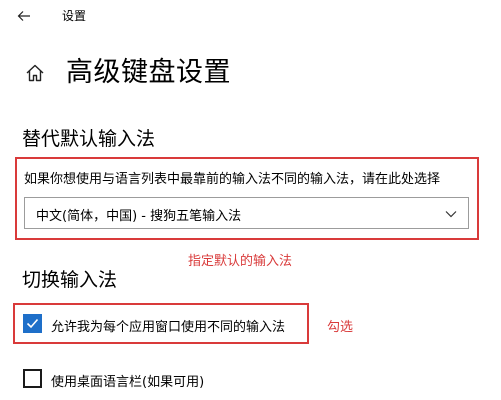 The height and width of the screenshot is (400, 501). Describe the element at coordinates (451, 214) in the screenshot. I see `chevron-down-icon` at that location.